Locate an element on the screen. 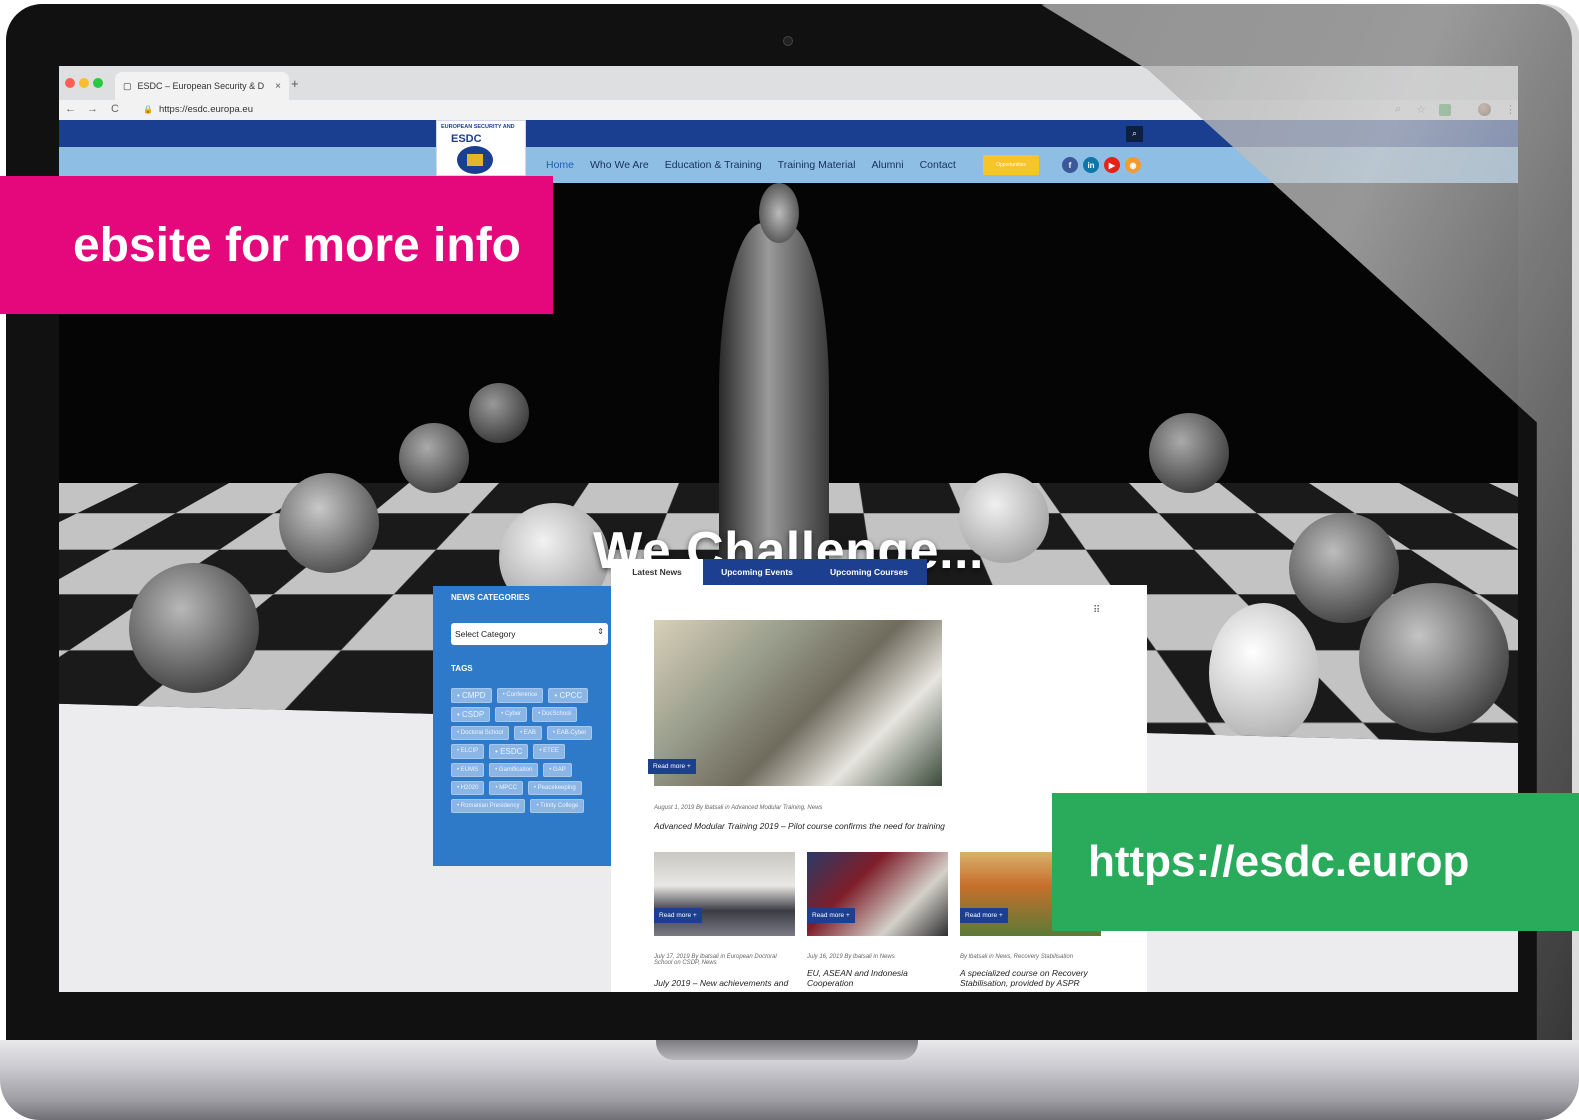 This screenshot has width=1579, height=1120. tag-link: EAB.Cyber is located at coordinates (569, 733).